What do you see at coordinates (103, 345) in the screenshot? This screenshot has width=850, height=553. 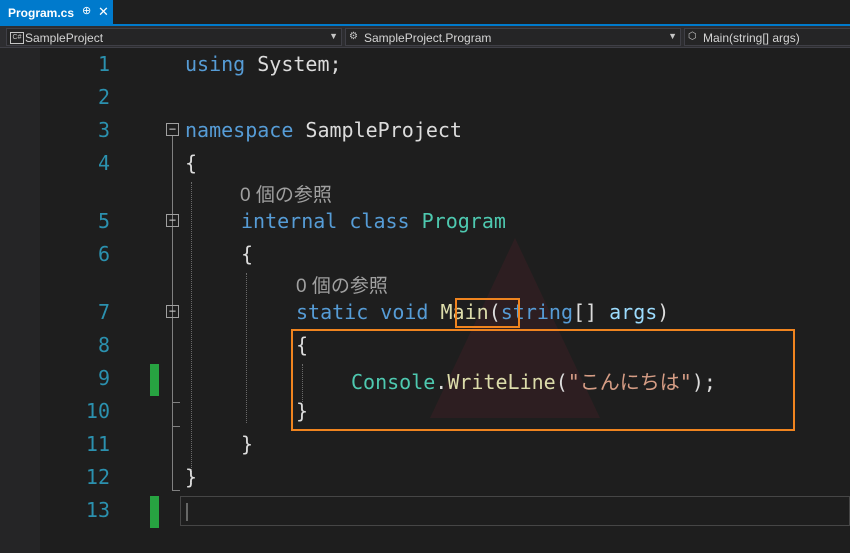 I see `line-number: 8` at bounding box center [103, 345].